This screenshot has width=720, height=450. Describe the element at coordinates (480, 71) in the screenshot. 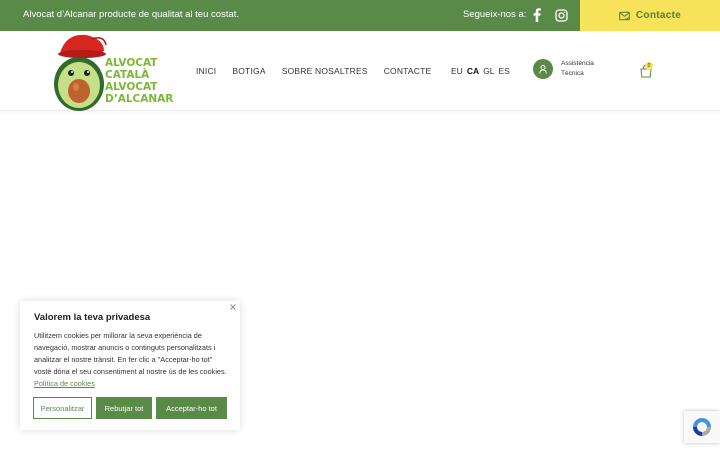

I see `language-switcher: EU CA GL ES` at that location.